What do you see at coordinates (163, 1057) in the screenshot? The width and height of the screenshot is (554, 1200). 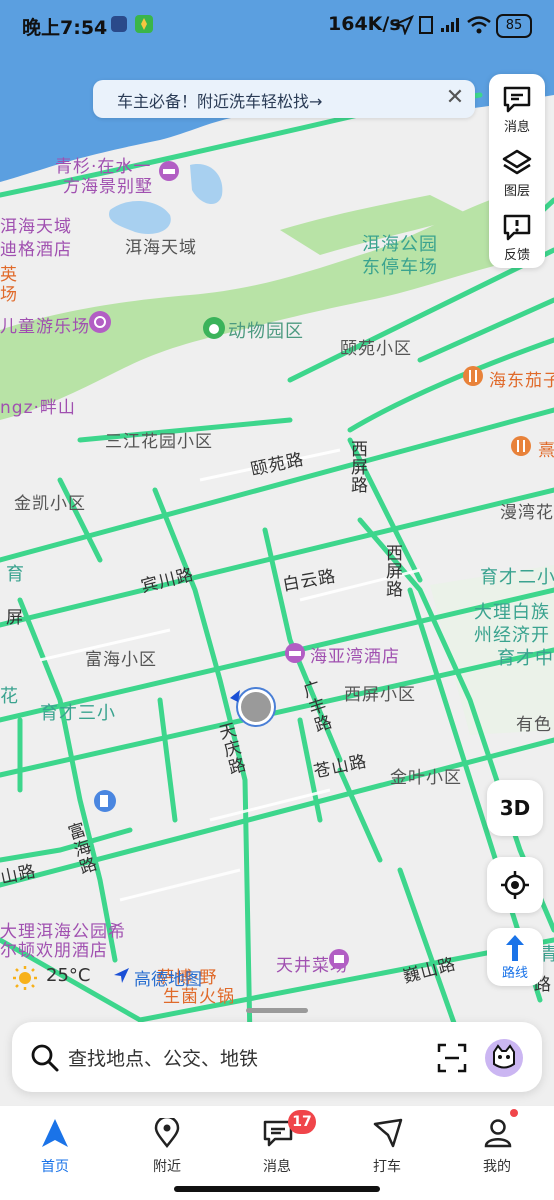 I see `search-input: 查找地点、公交、地铁` at bounding box center [163, 1057].